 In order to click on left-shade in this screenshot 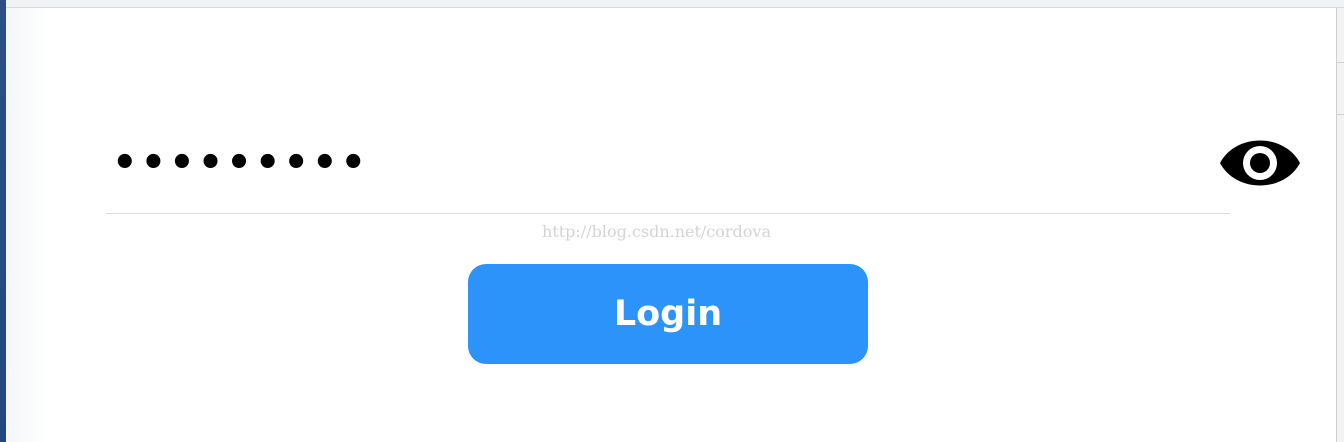, I will do `click(28, 225)`.